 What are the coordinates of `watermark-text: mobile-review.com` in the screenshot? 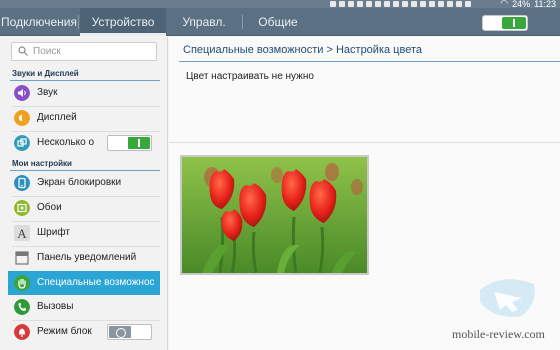 It's located at (498, 334).